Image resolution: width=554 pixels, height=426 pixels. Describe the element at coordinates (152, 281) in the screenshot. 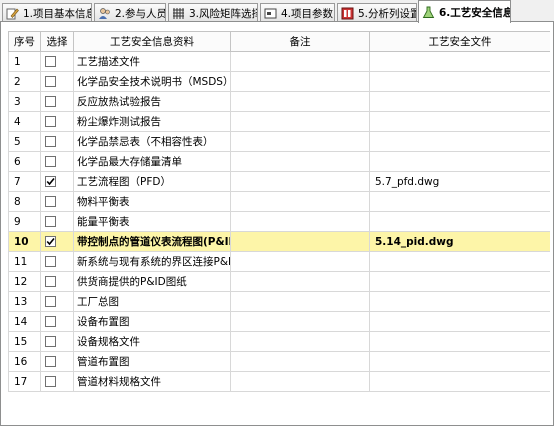

I see `row-psi-item-cell: 供货商提供的P&ID图纸` at that location.